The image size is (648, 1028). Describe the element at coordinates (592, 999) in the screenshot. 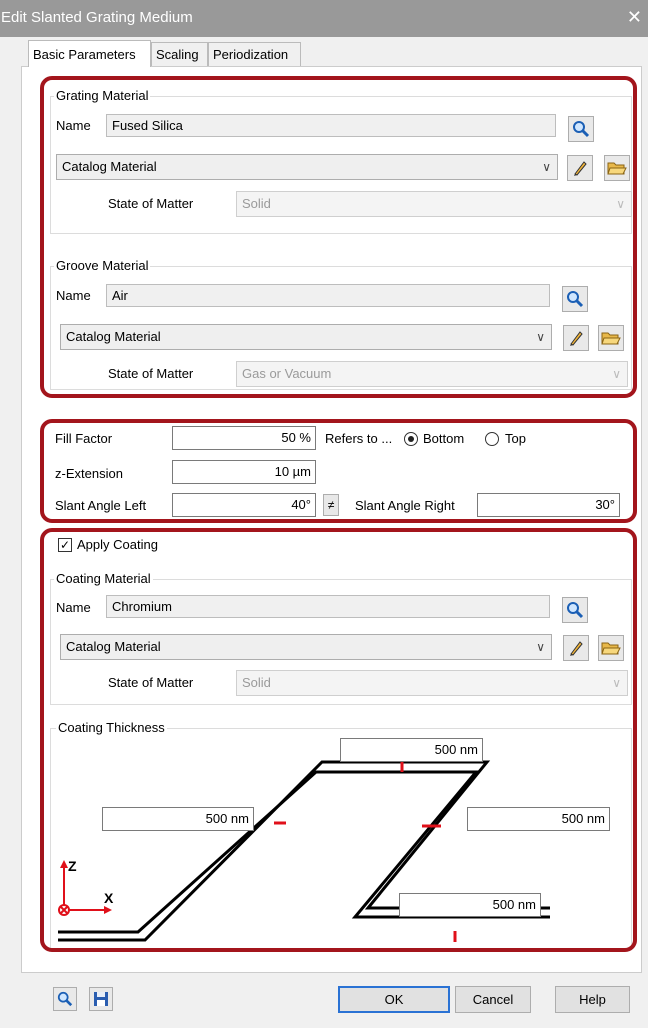

I see `help-button: Help` at that location.